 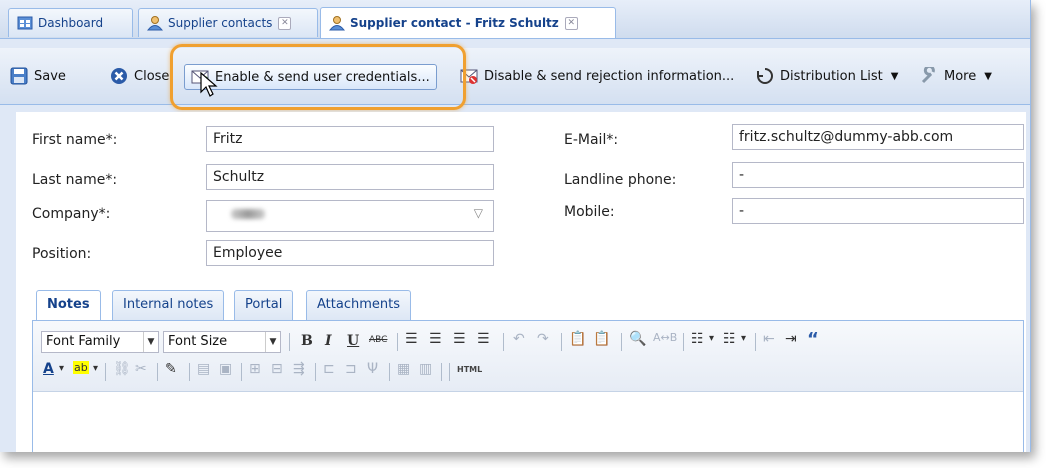 What do you see at coordinates (277, 369) in the screenshot?
I see `insert-col-icon: ⊟` at bounding box center [277, 369].